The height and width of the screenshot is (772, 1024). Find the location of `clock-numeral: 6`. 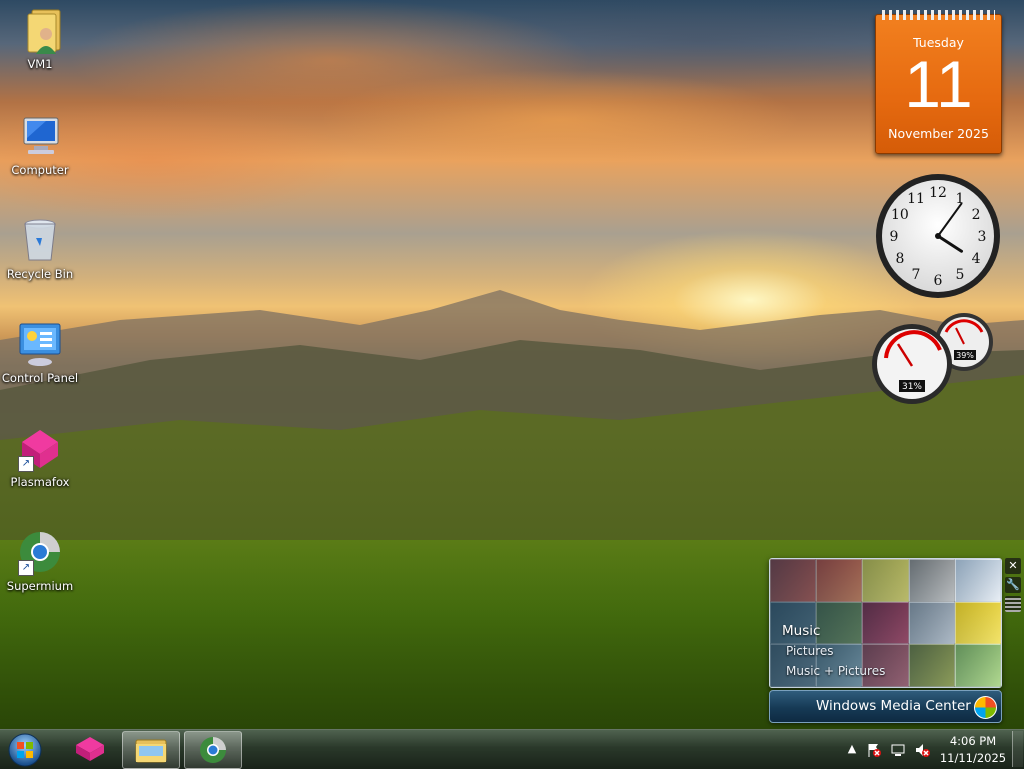

clock-numeral: 6 is located at coordinates (938, 281).